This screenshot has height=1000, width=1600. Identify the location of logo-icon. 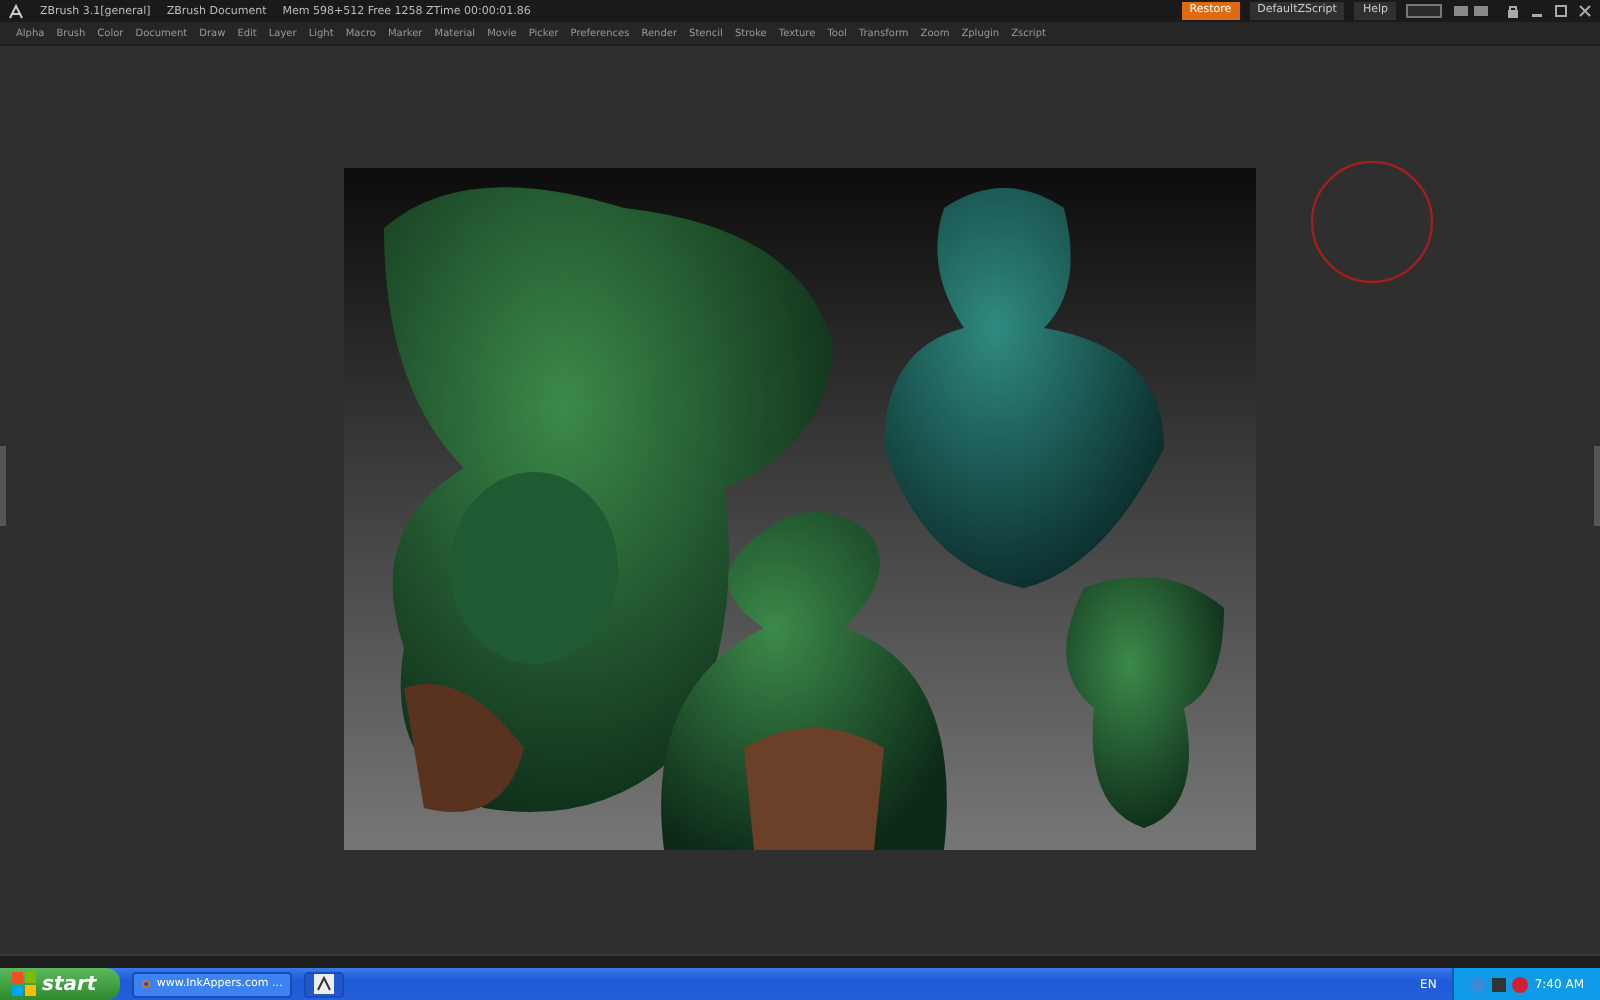
(16, 11).